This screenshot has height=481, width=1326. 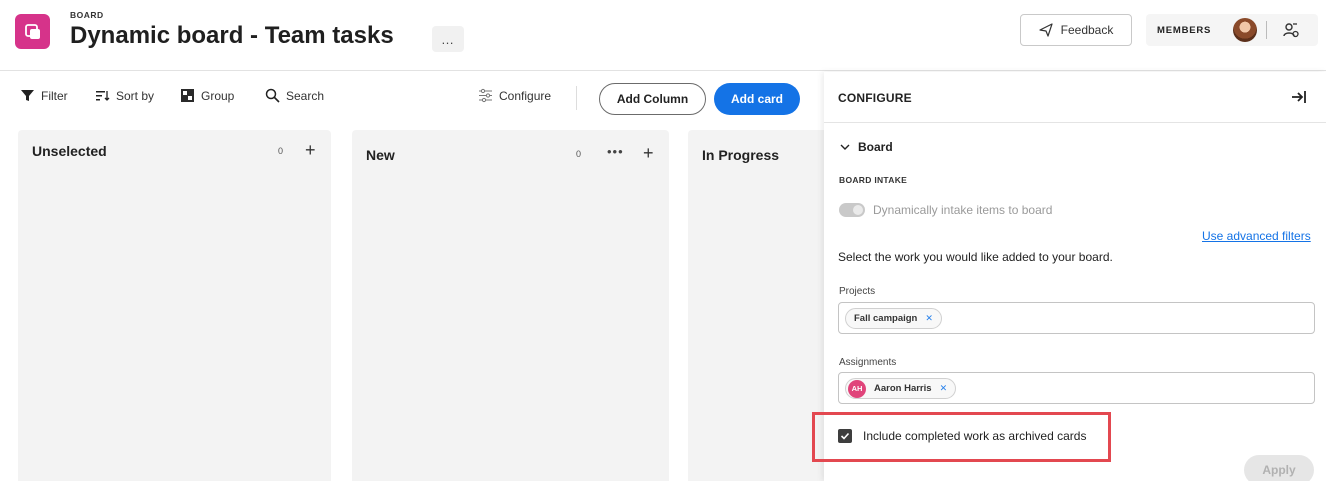 I want to click on include-completed-checkbox, so click(x=845, y=436).